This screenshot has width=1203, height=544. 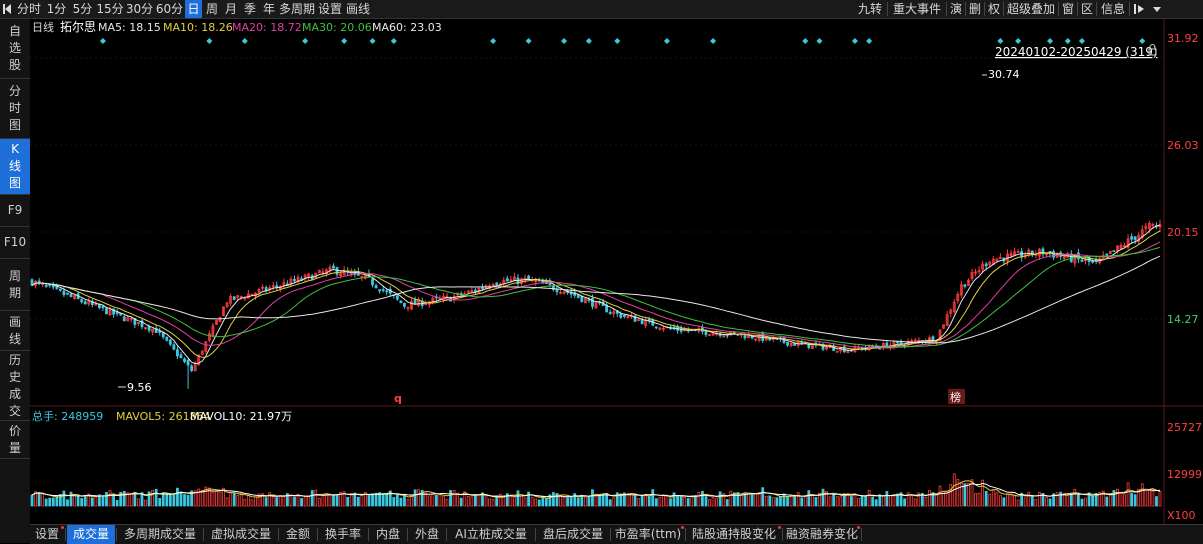 I want to click on side-nav-item-0: 自选股自选股, so click(x=15, y=49).